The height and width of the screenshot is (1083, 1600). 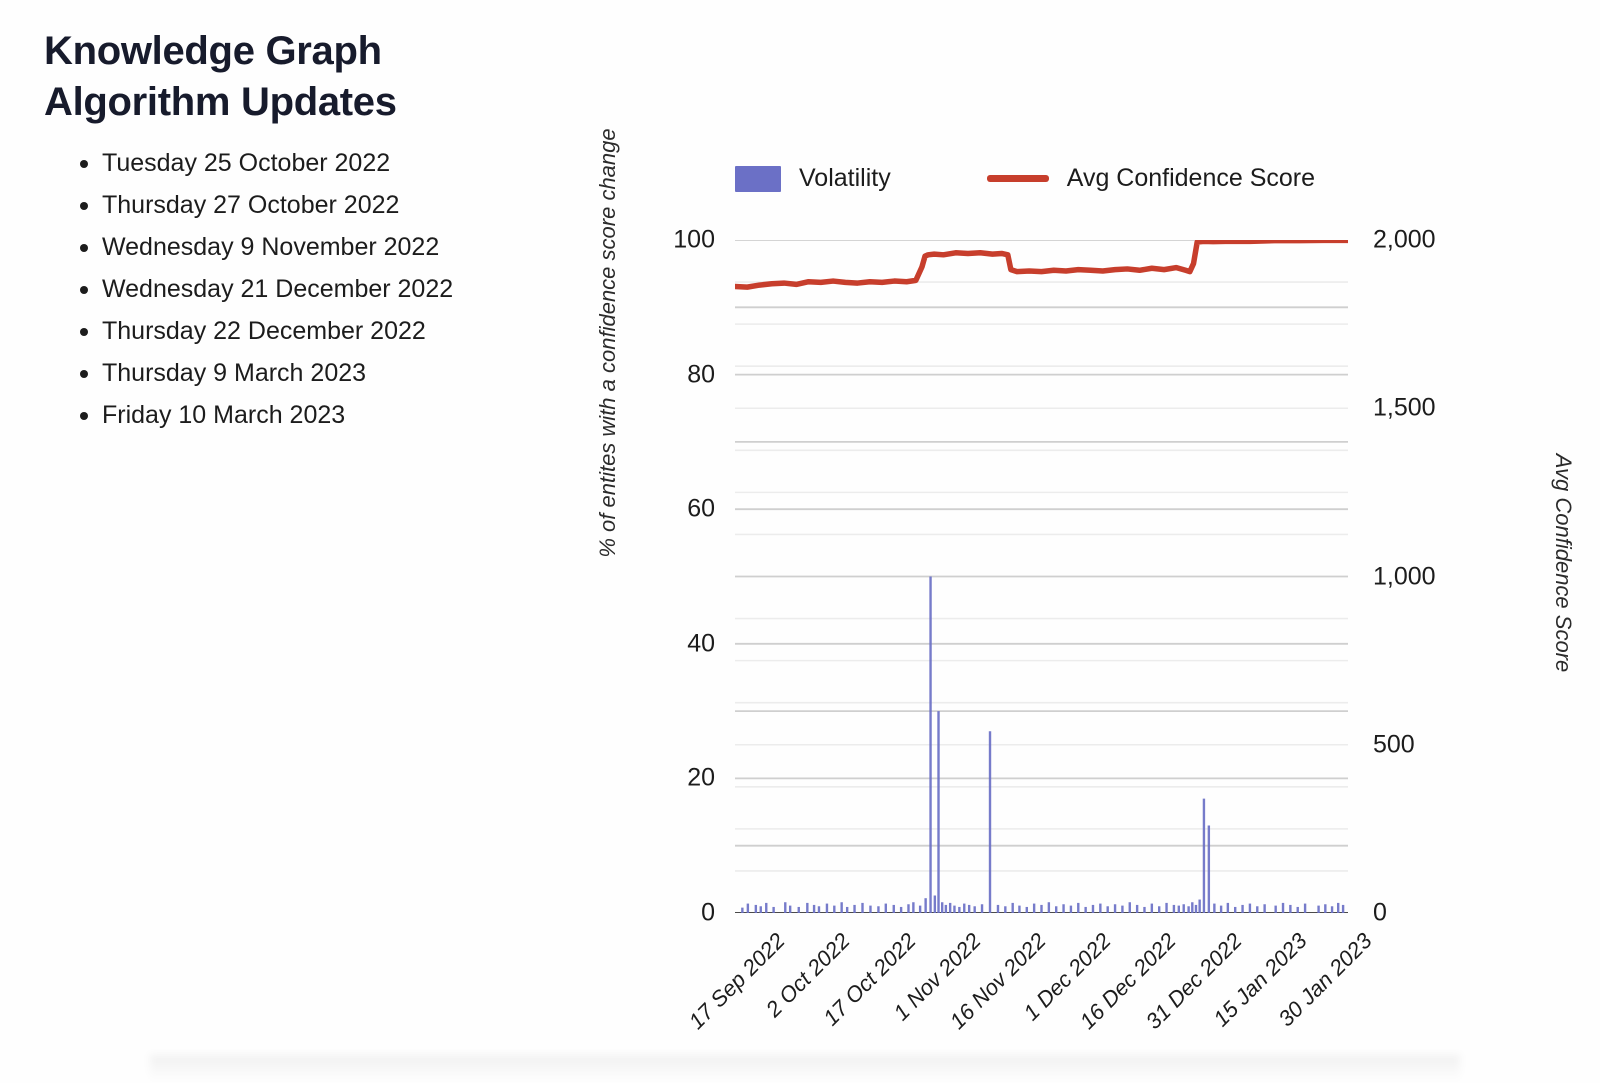 I want to click on legend-label-avg-confidence-score: Avg Confidence Score, so click(x=1191, y=178).